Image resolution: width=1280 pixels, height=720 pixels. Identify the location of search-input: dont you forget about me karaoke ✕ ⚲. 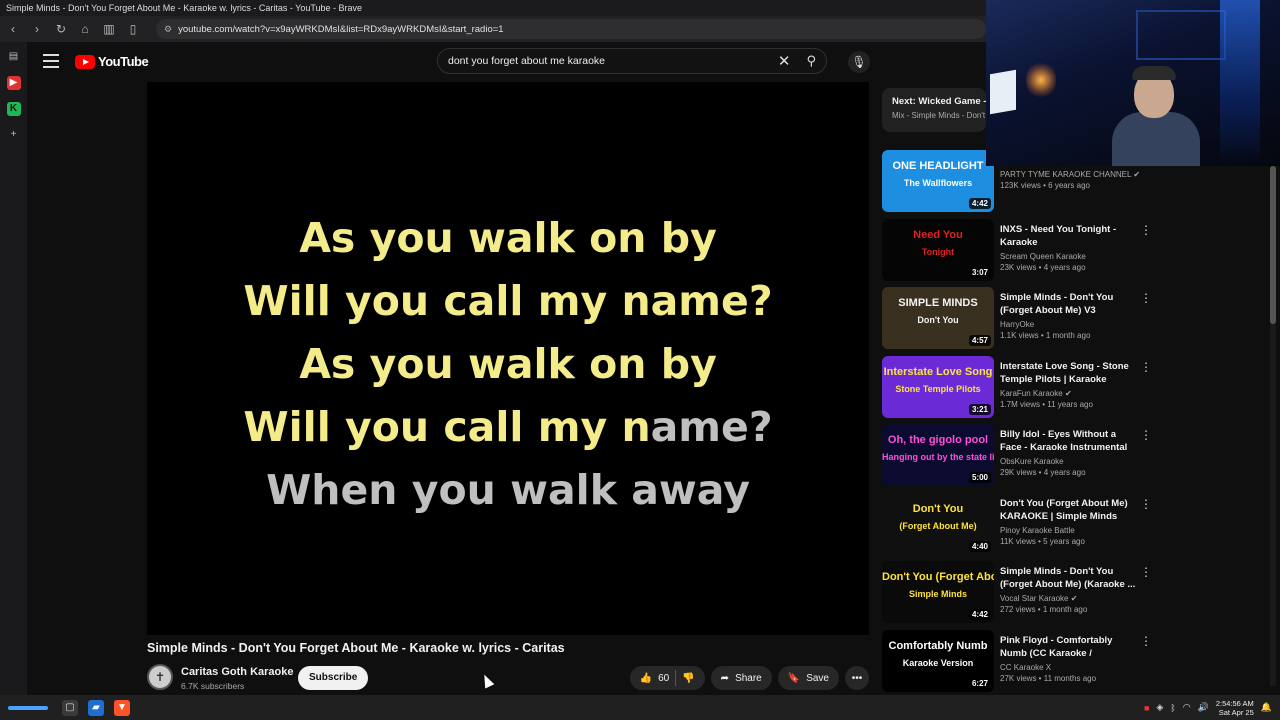
(632, 61).